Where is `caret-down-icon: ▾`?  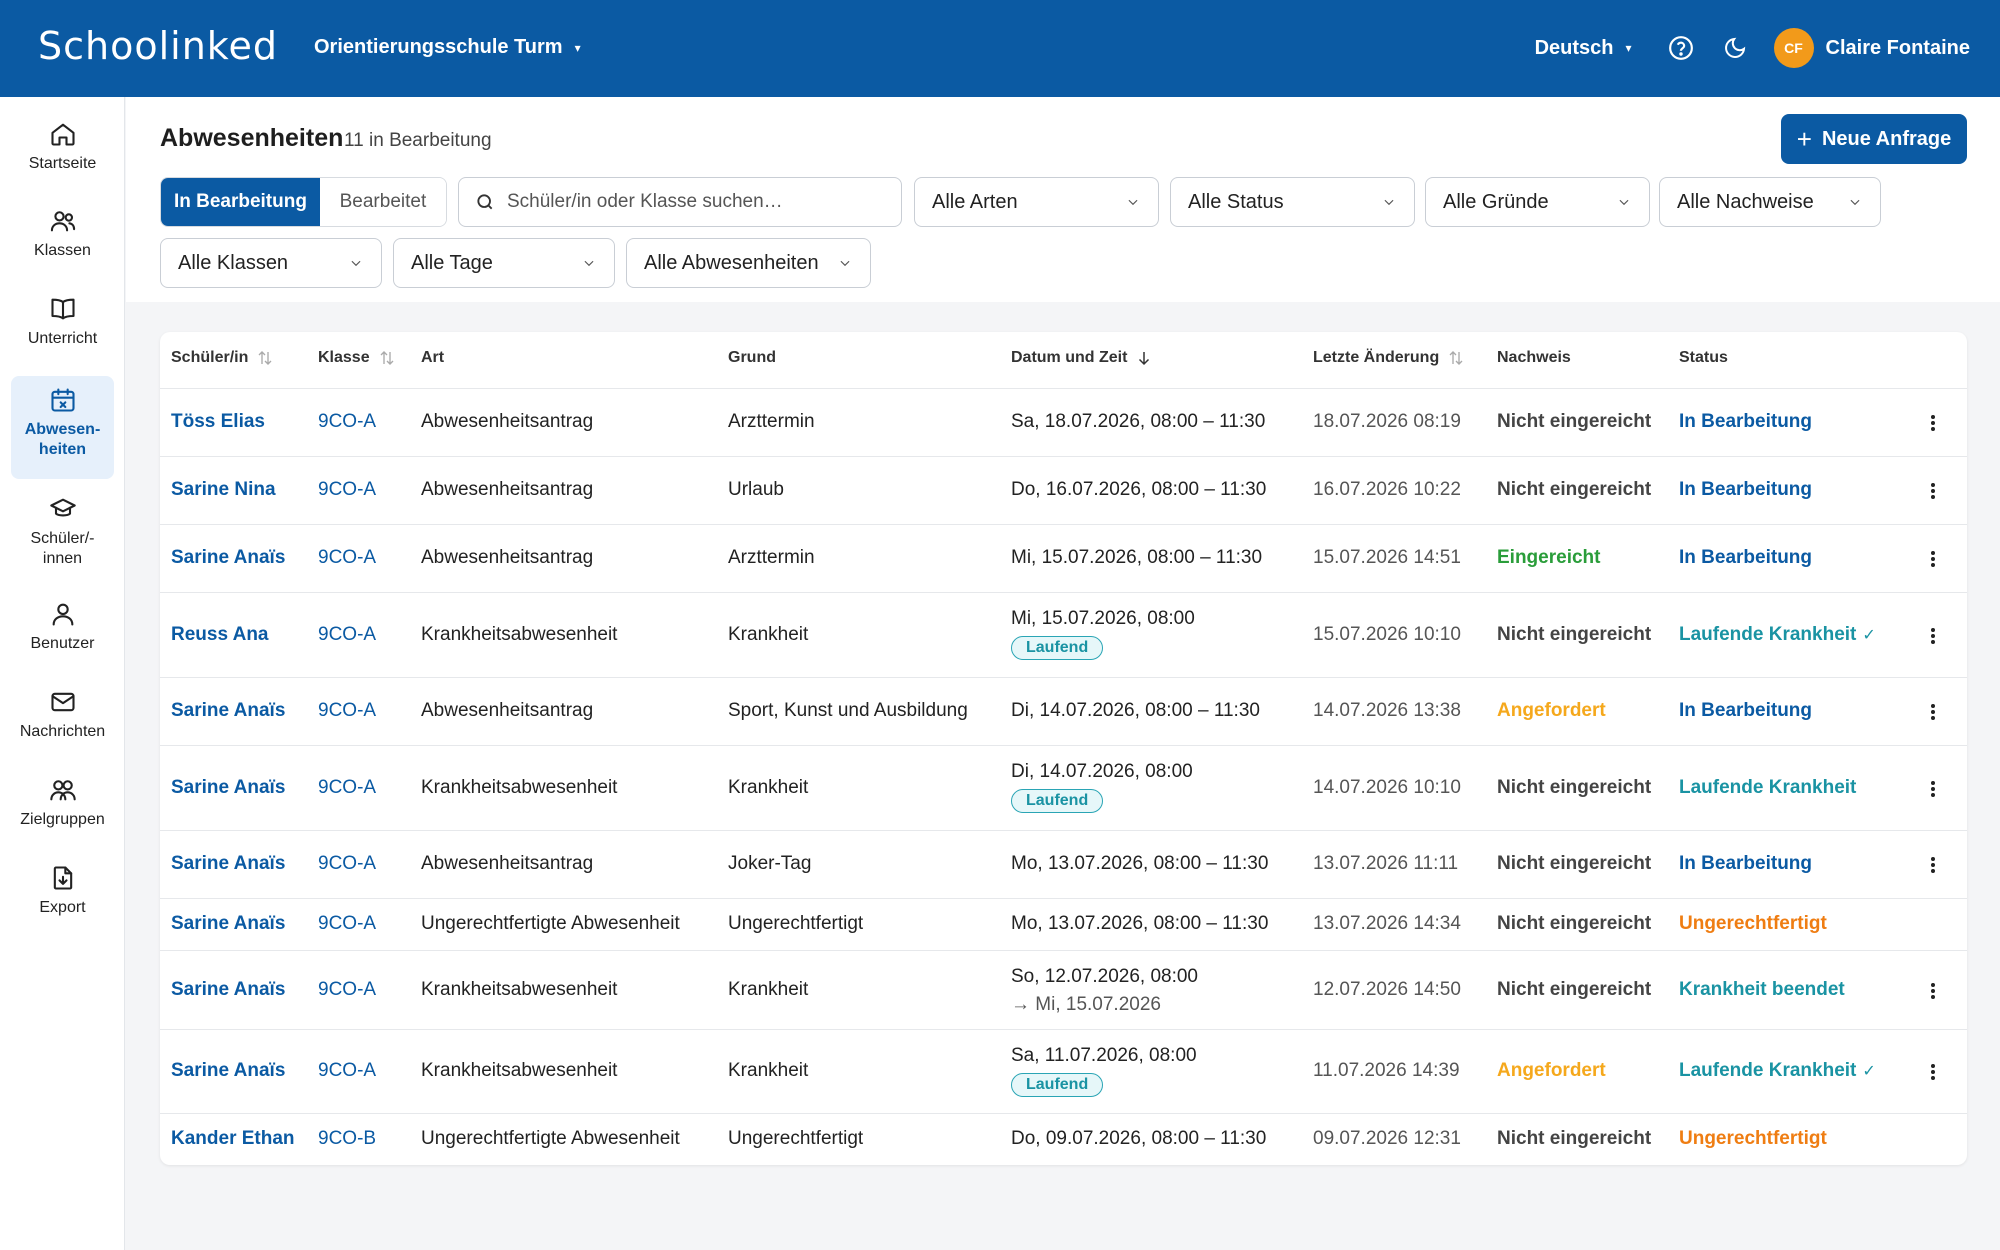
caret-down-icon: ▾ is located at coordinates (577, 47).